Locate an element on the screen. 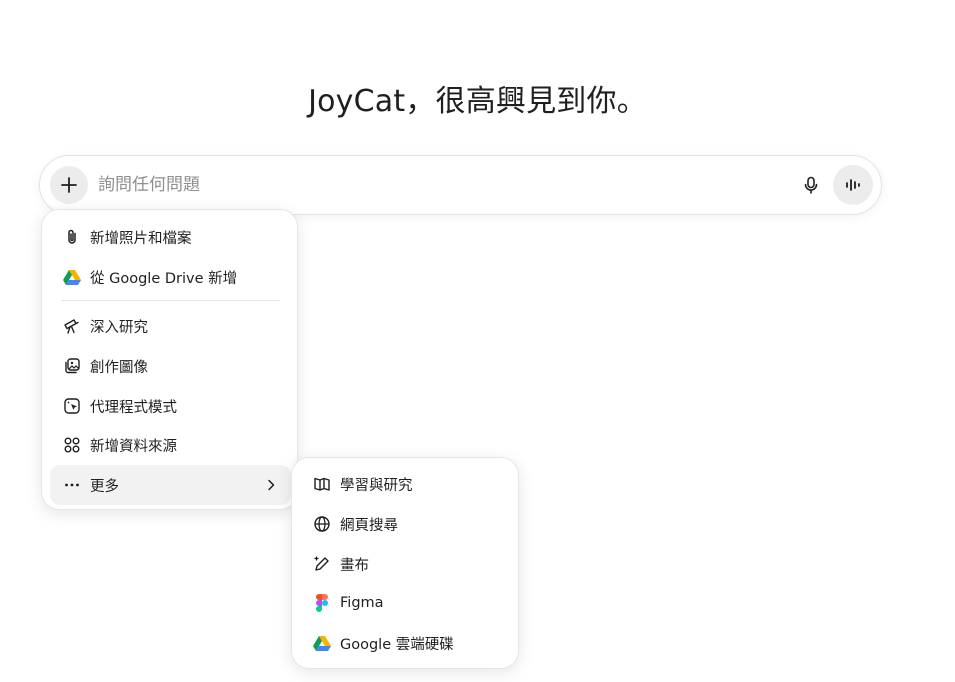 The image size is (955, 682). menu-item-label: 創作圖像 is located at coordinates (119, 367).